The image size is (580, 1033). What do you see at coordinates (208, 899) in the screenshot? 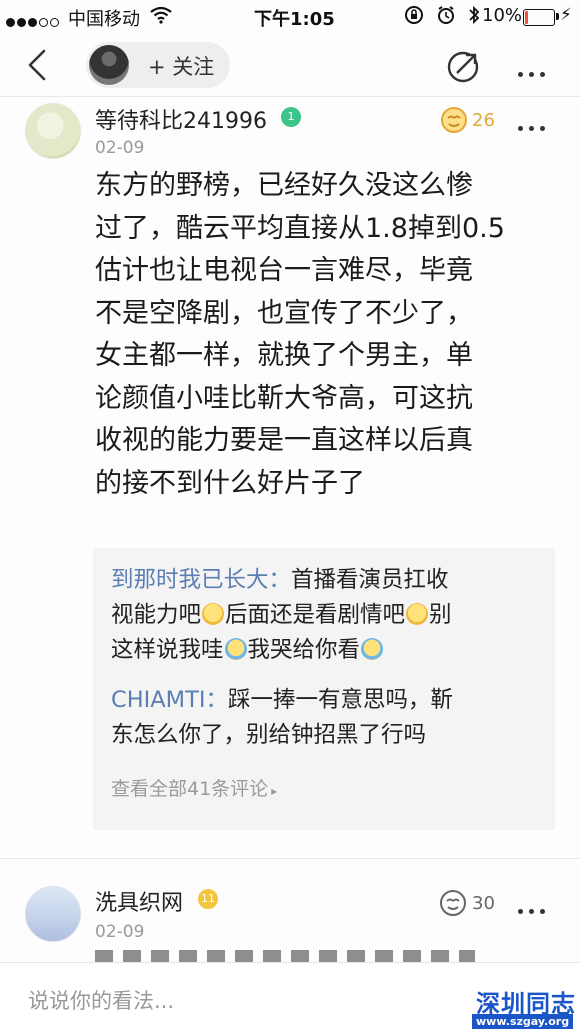
I see `level-badge-icon: 11` at bounding box center [208, 899].